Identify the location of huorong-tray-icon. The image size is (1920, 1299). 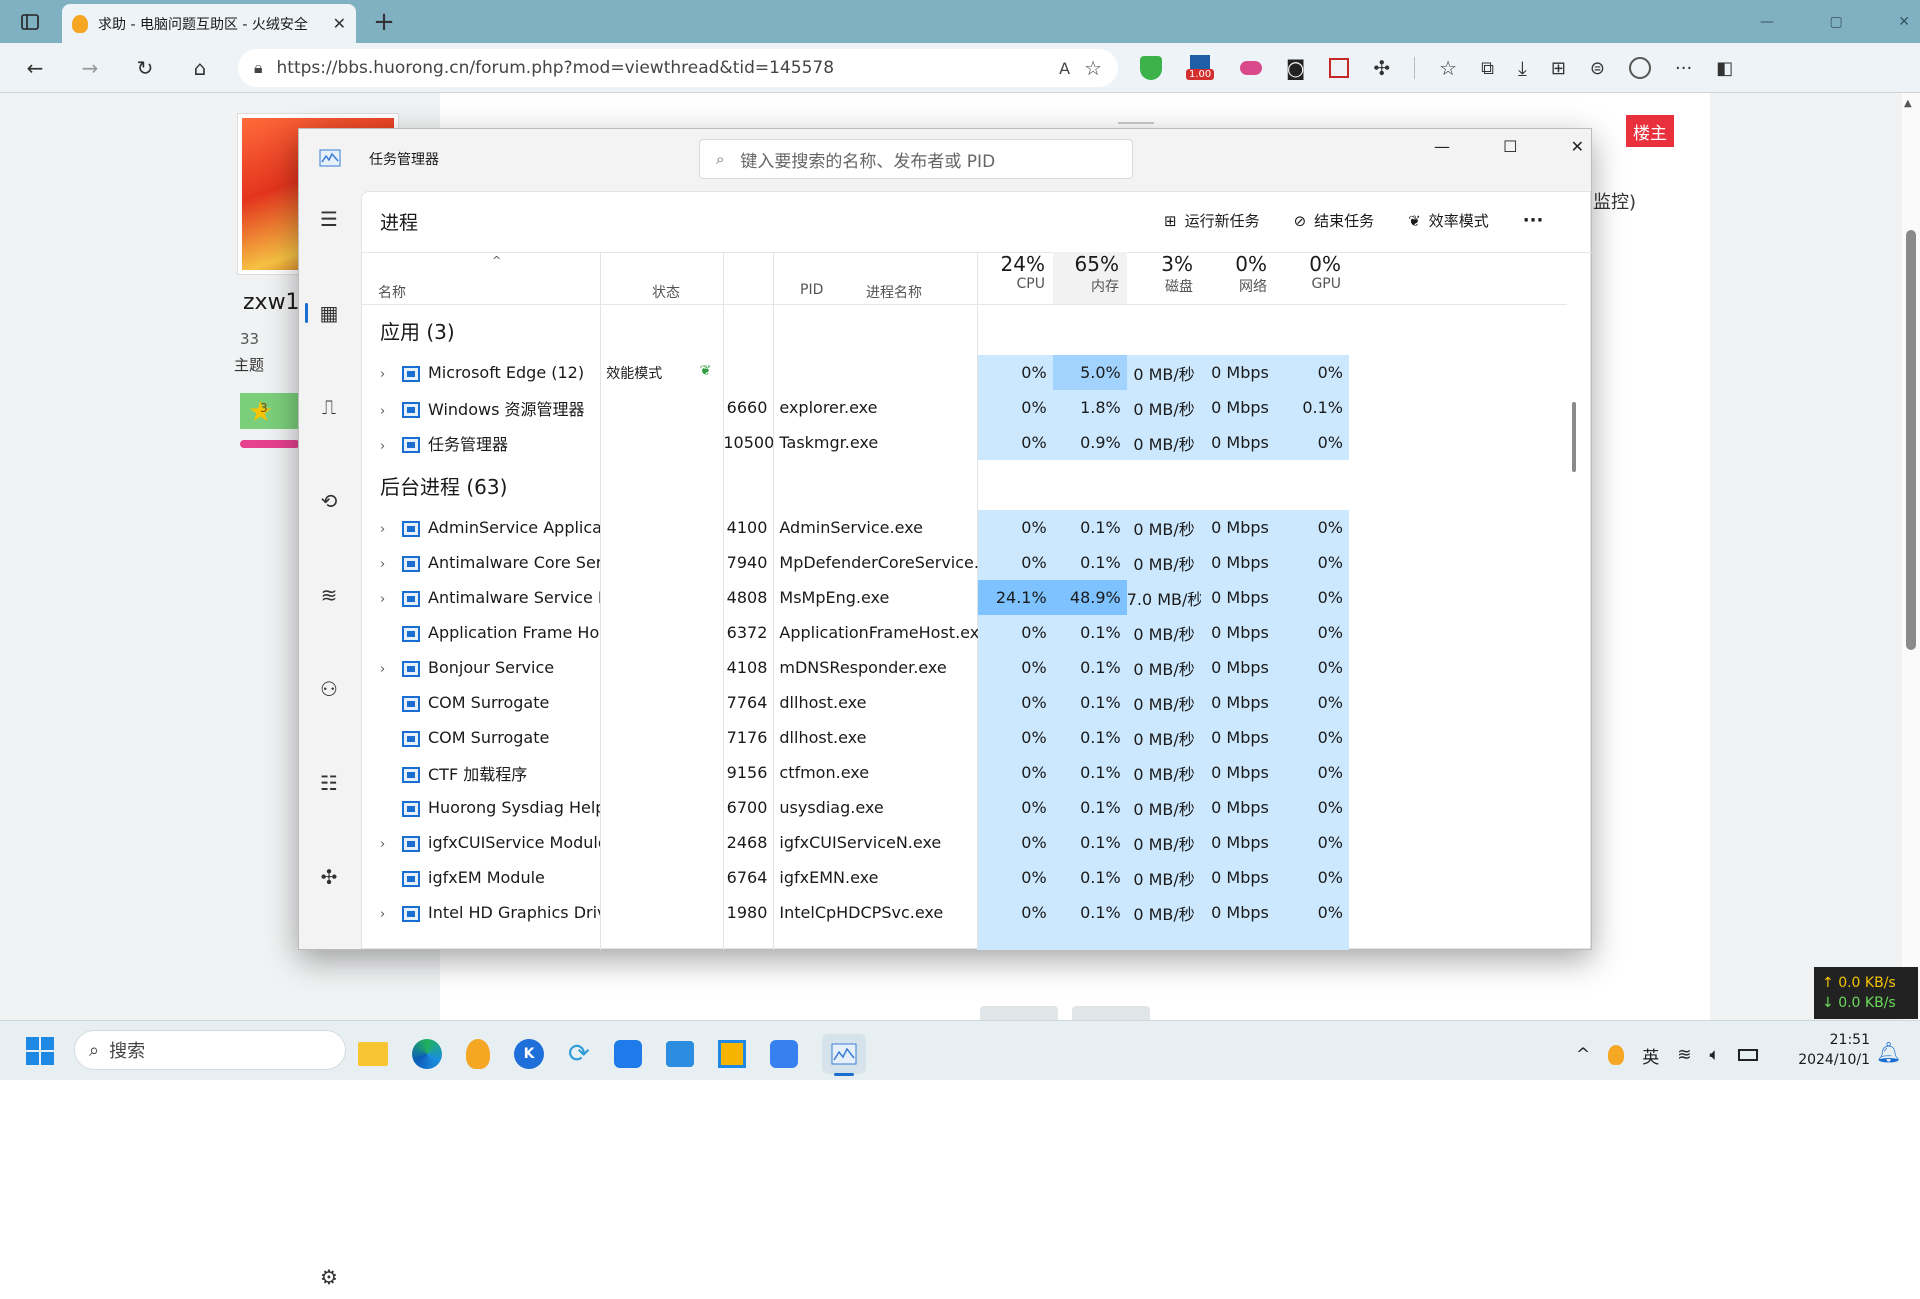
(1616, 1055).